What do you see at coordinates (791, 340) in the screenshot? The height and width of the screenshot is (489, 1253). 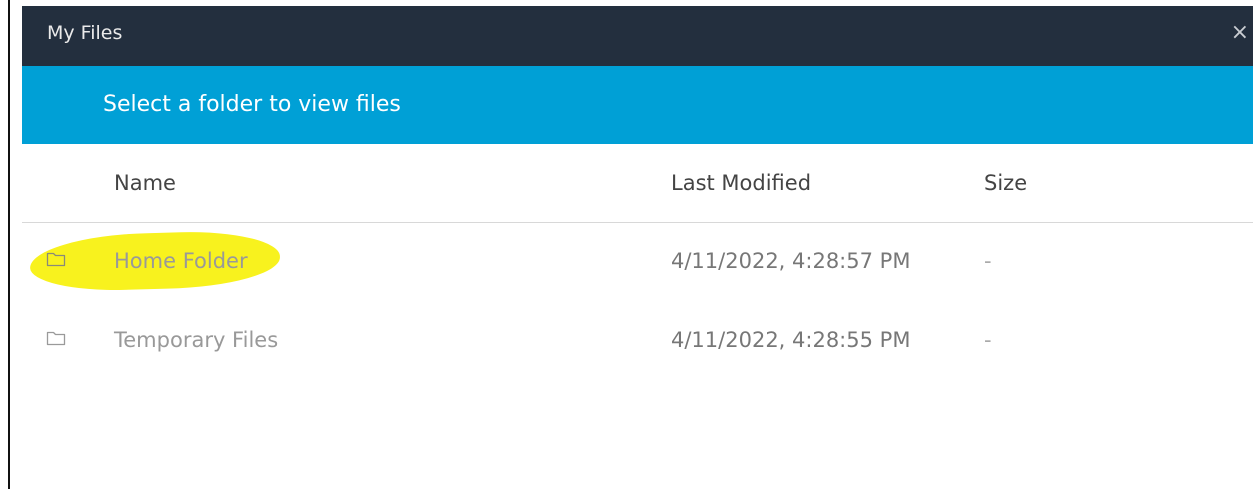 I see `file-last-modified: 4/11/2022, 4:28:55 PM` at bounding box center [791, 340].